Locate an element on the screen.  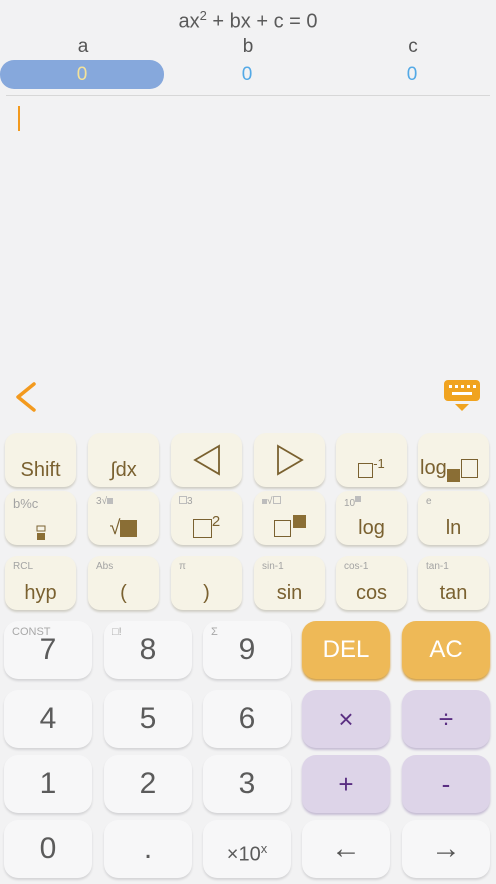
integral-key: ∫dx is located at coordinates (123, 460).